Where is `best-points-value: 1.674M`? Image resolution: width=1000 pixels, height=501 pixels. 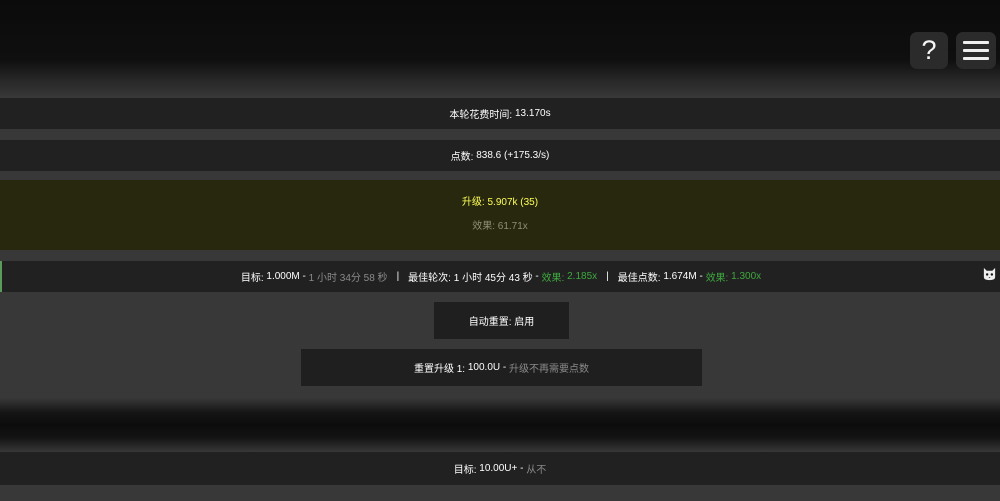 best-points-value: 1.674M is located at coordinates (680, 276).